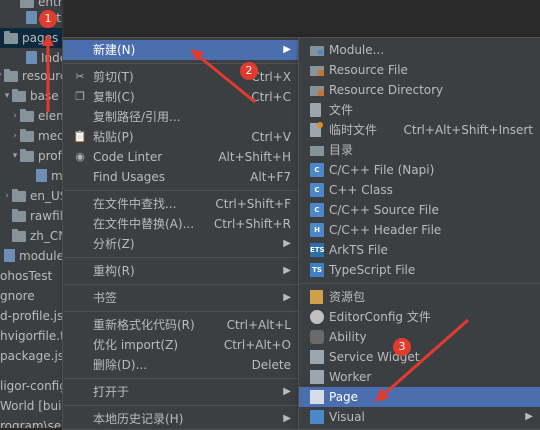 The width and height of the screenshot is (540, 430). What do you see at coordinates (419, 297) in the screenshot?
I see `submenu-item: 资源包` at bounding box center [419, 297].